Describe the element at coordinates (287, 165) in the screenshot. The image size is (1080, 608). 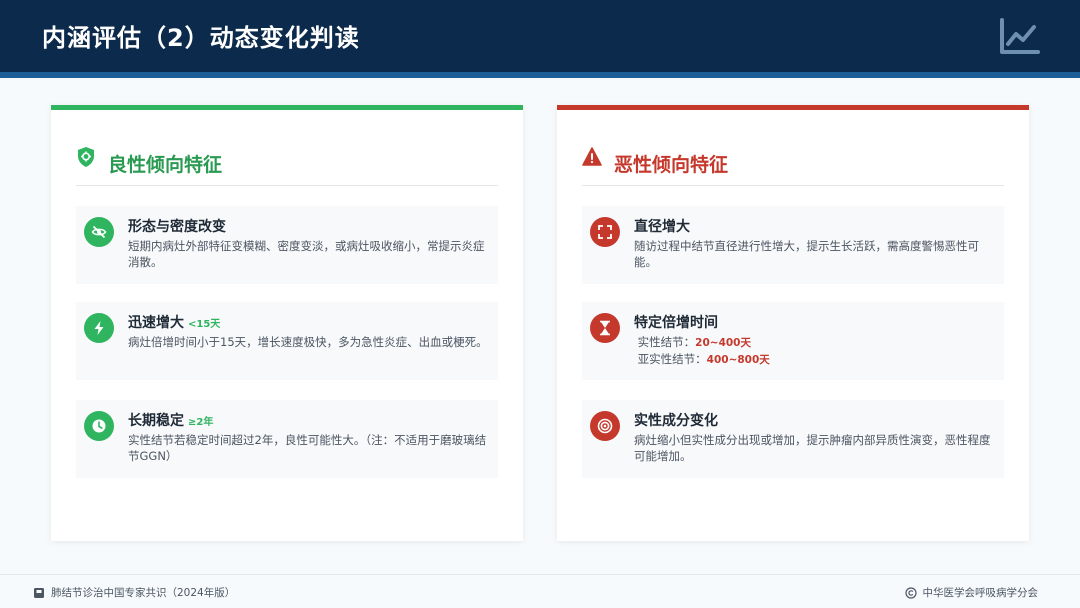
I see `benign-card-header: 良性倾向特征` at that location.